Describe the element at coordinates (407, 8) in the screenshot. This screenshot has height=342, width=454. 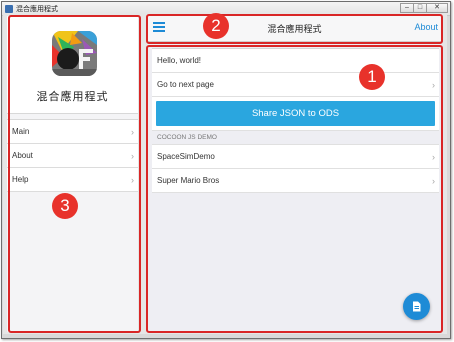
I see `minimize-button: –` at that location.